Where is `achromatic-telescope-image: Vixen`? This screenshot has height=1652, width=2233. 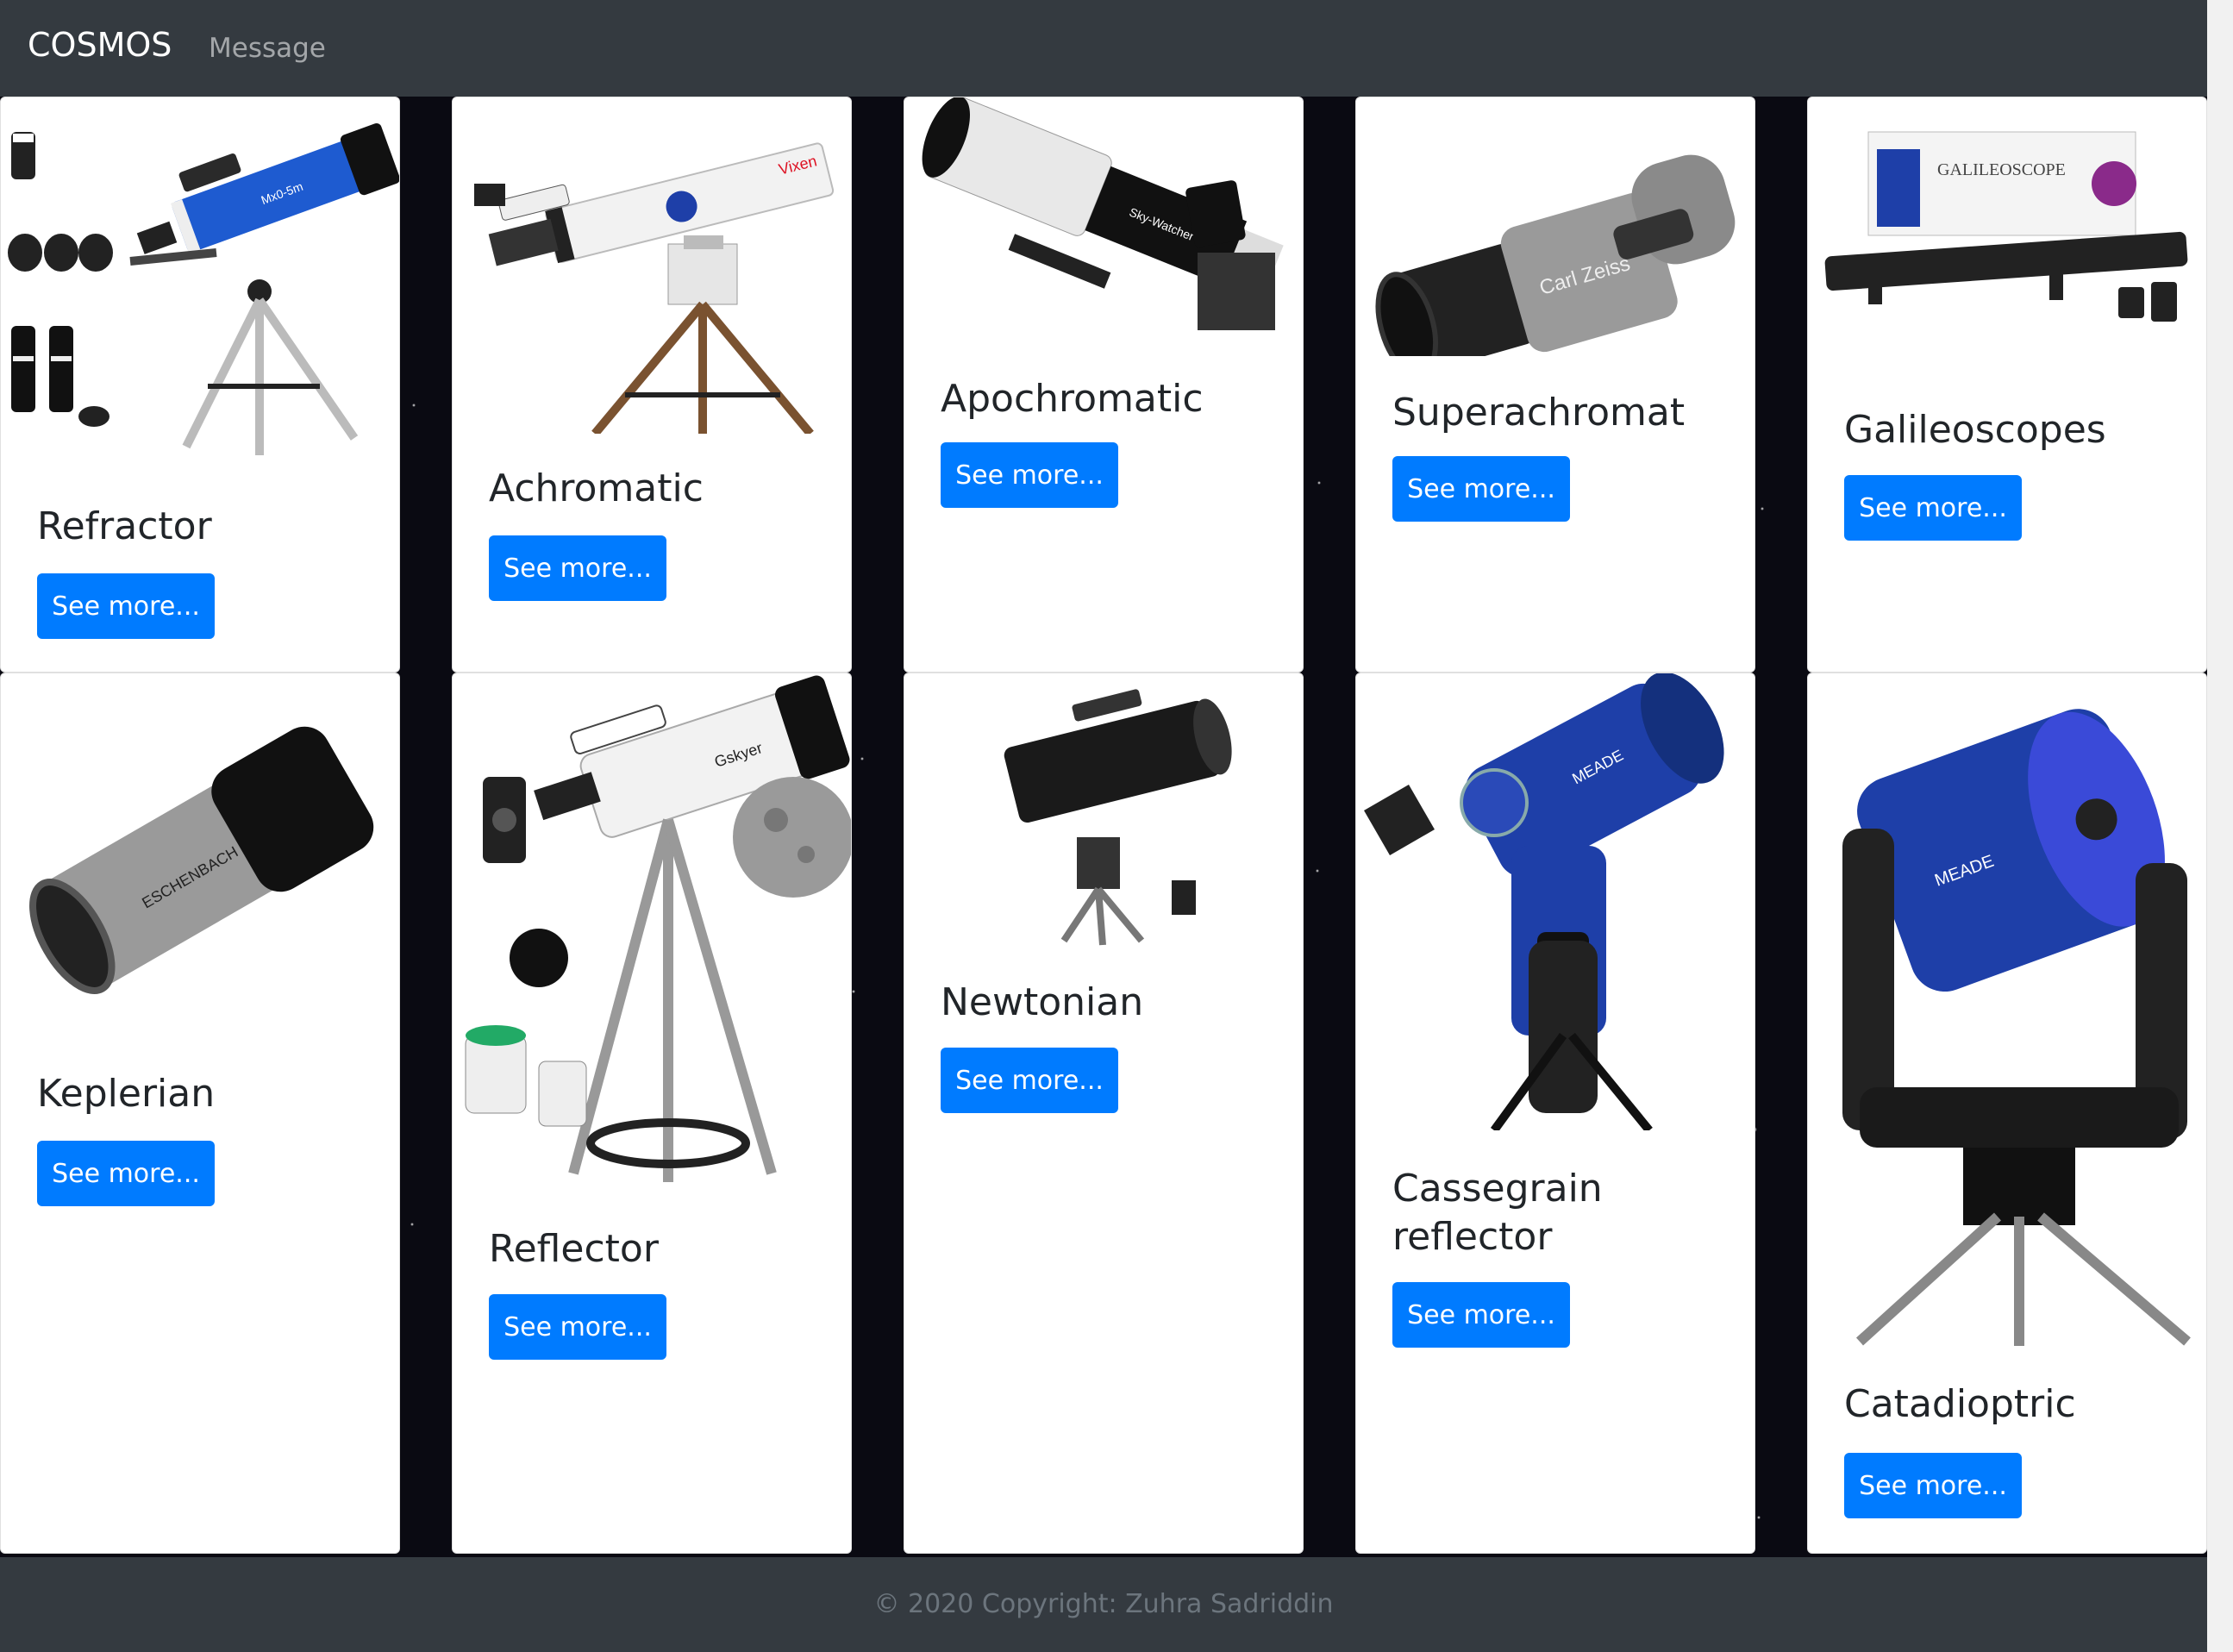 achromatic-telescope-image: Vixen is located at coordinates (654, 288).